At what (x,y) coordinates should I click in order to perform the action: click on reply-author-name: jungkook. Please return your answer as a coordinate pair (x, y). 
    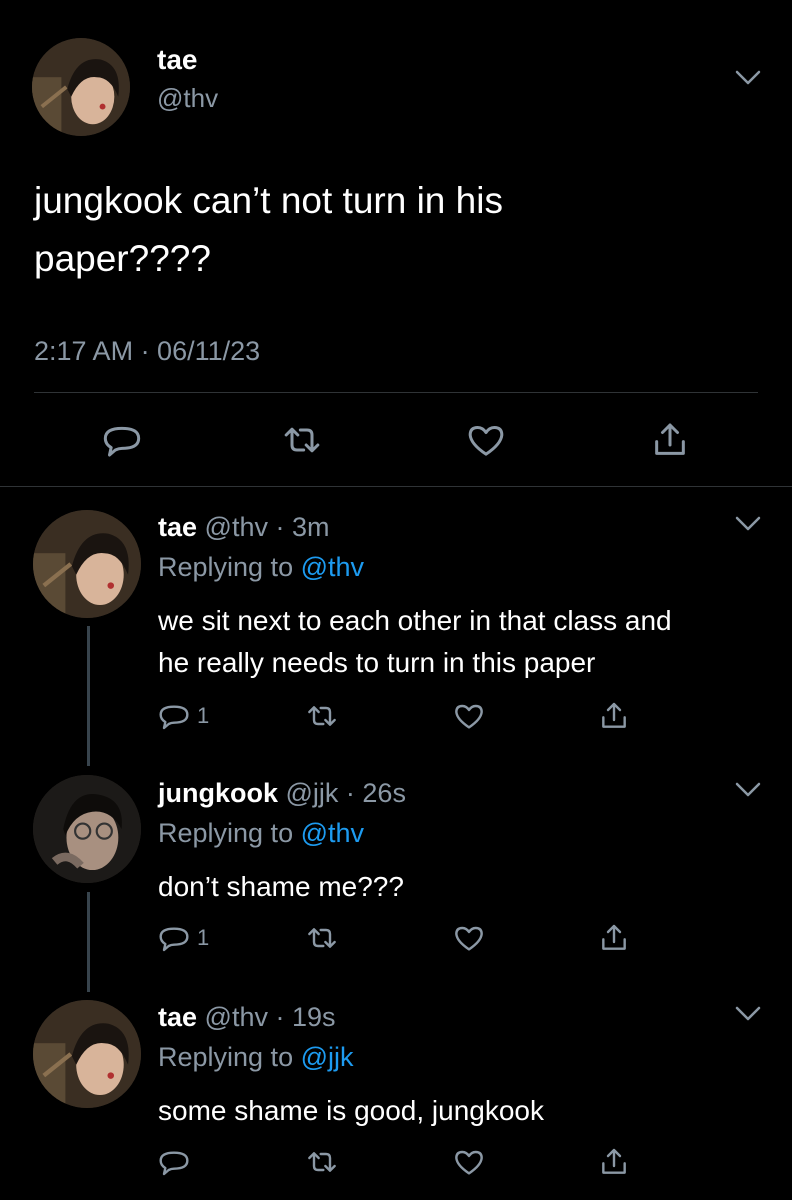
    Looking at the image, I should click on (218, 793).